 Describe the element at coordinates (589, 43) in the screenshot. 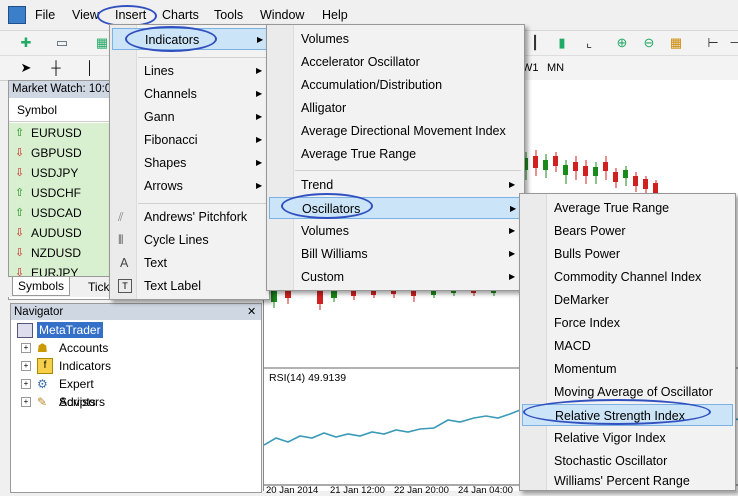

I see `line-chart-icon: ⌞` at that location.